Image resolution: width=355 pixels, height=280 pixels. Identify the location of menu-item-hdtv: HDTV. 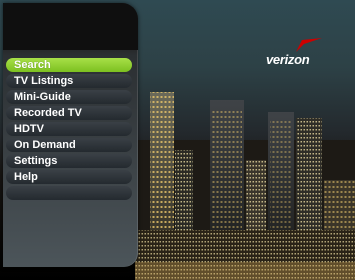
(69, 129).